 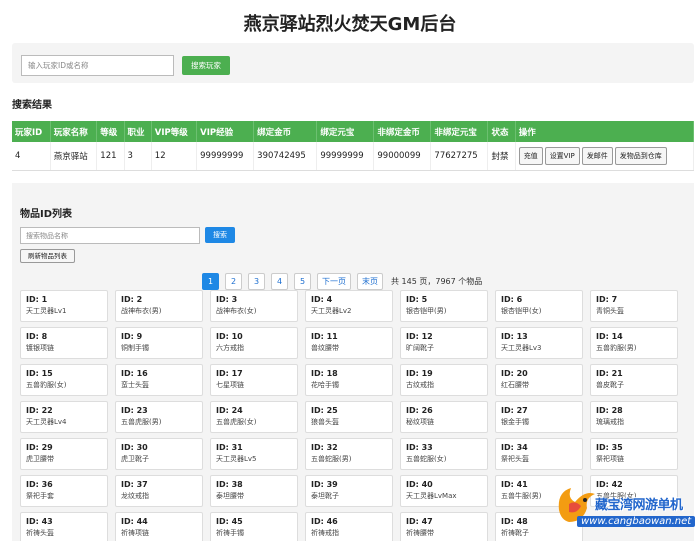 I want to click on recharge-button: 充值, so click(x=530, y=155).